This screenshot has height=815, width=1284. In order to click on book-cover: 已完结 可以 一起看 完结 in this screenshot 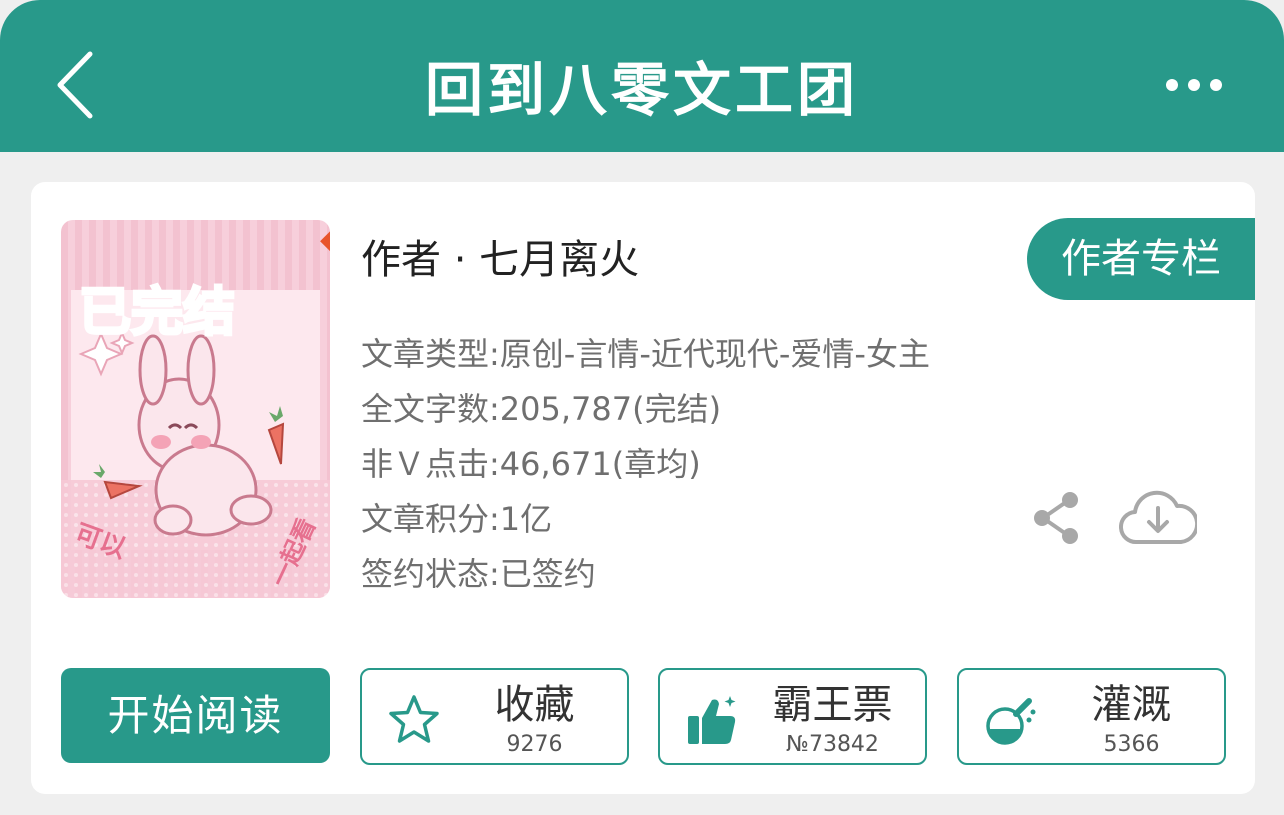, I will do `click(195, 409)`.